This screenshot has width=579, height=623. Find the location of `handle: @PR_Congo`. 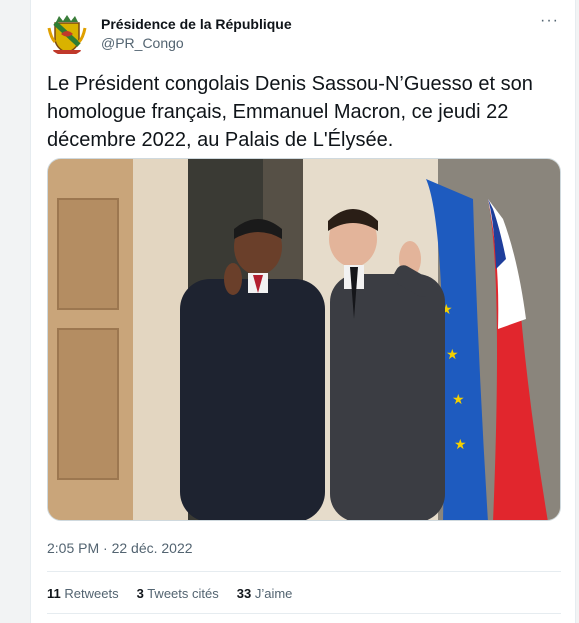

handle: @PR_Congo is located at coordinates (142, 43).